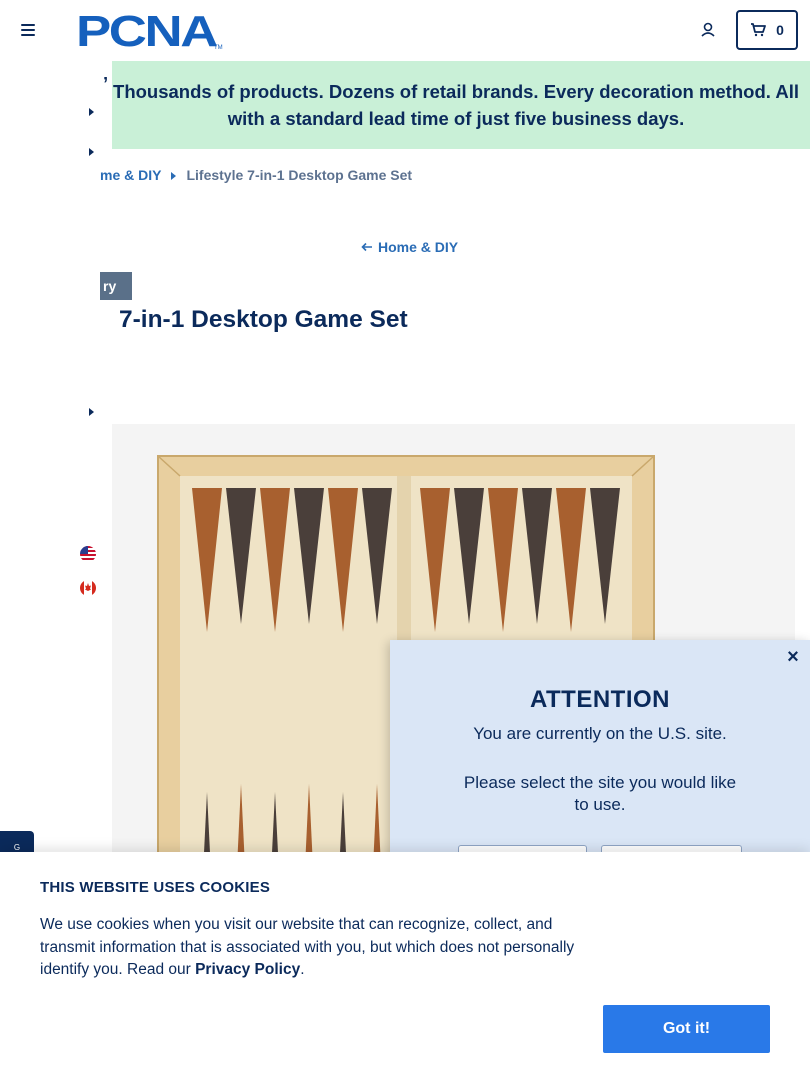  I want to click on got-it-button: Got it!, so click(686, 1029).